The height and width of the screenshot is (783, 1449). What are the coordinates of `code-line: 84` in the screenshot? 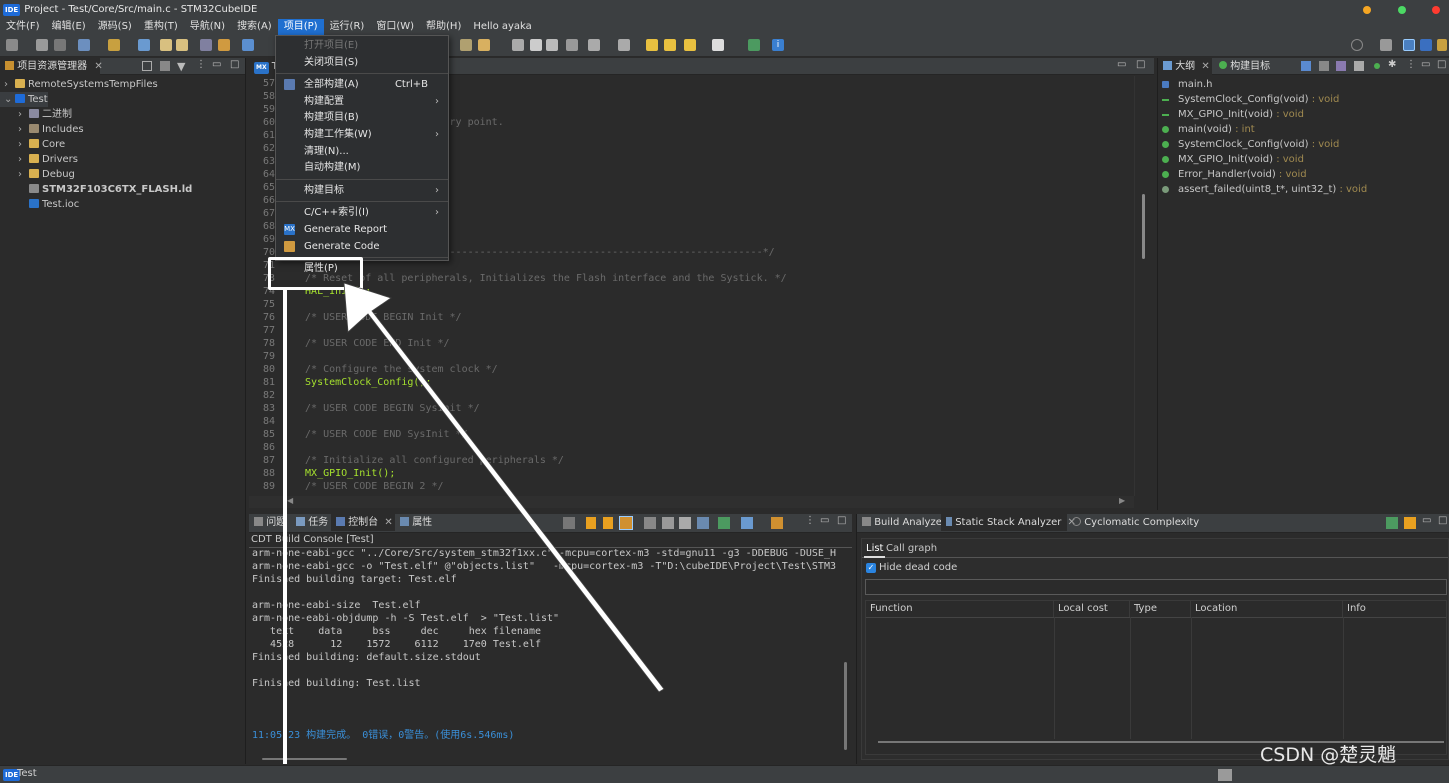 It's located at (271, 421).